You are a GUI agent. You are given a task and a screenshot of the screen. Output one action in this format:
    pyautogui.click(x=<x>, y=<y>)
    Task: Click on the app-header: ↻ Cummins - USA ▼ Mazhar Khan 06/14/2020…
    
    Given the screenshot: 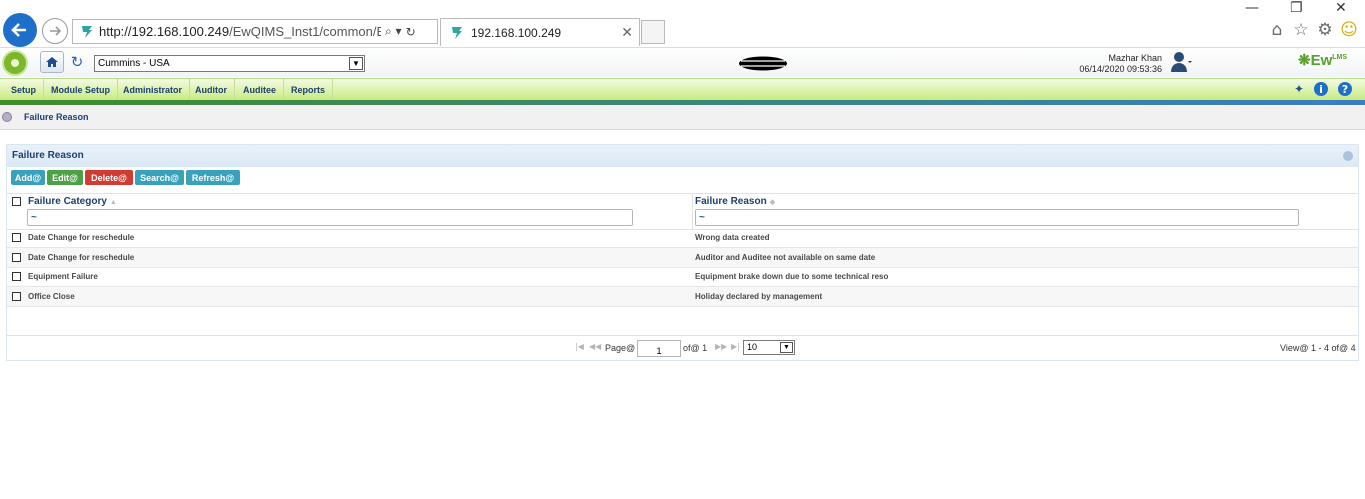 What is the action you would take?
    pyautogui.click(x=682, y=62)
    